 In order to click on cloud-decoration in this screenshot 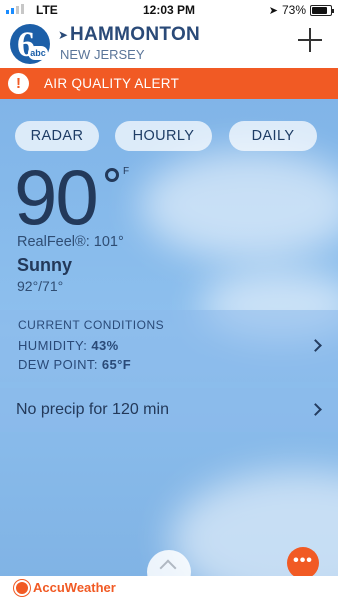, I will do `click(239, 205)`.